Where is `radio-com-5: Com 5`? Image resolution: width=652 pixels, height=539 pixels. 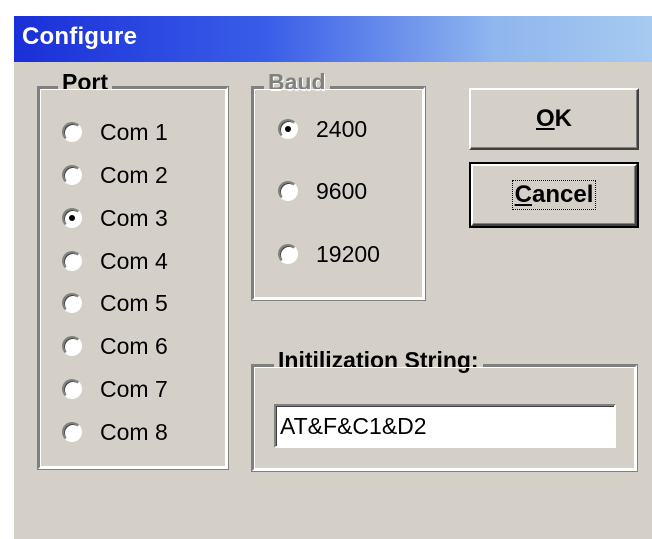
radio-com-5: Com 5 is located at coordinates (115, 303).